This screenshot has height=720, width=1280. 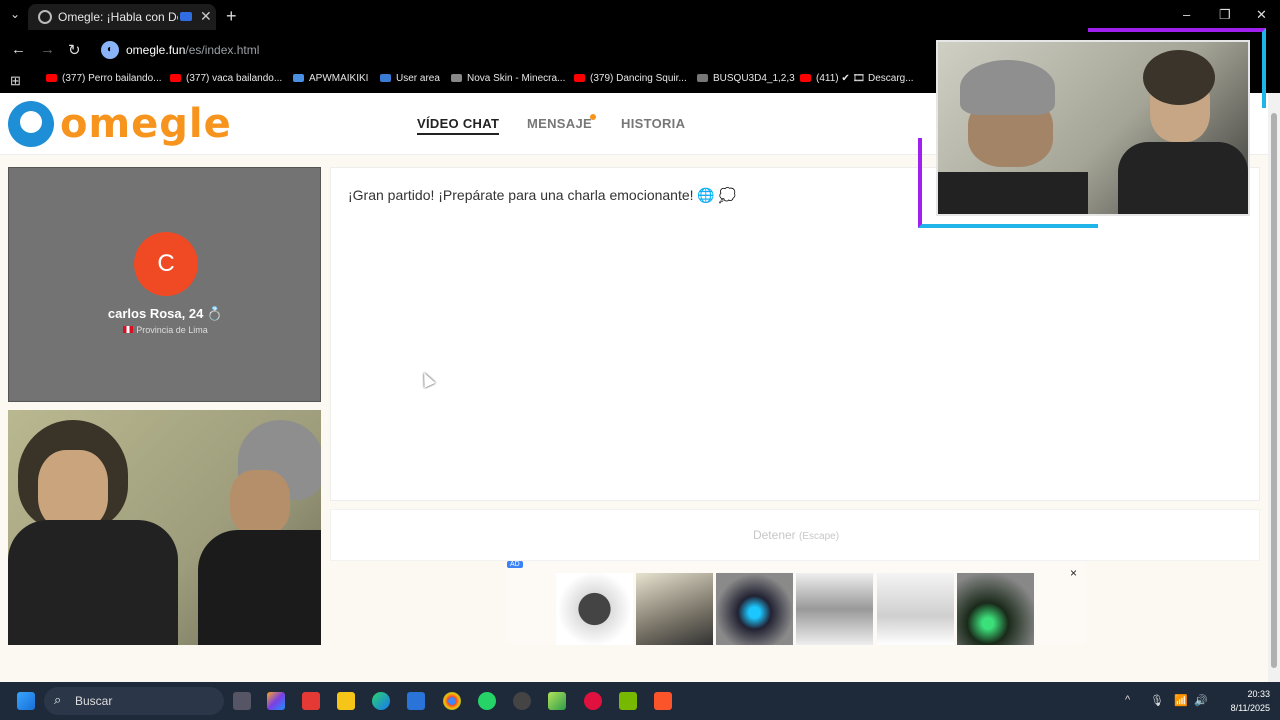 I want to click on stranger-profile-card: C carlos Rosa, 24 💍 Provincia de Lima, so click(x=164, y=284).